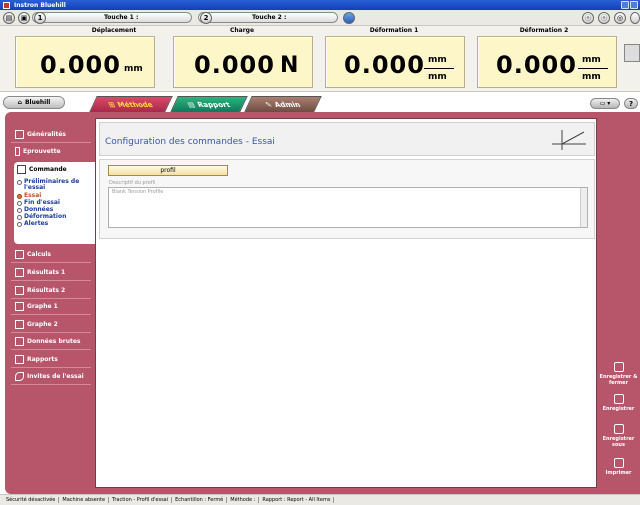 The height and width of the screenshot is (505, 640). Describe the element at coordinates (9, 18) in the screenshot. I see `menu-icon: ▤` at that location.